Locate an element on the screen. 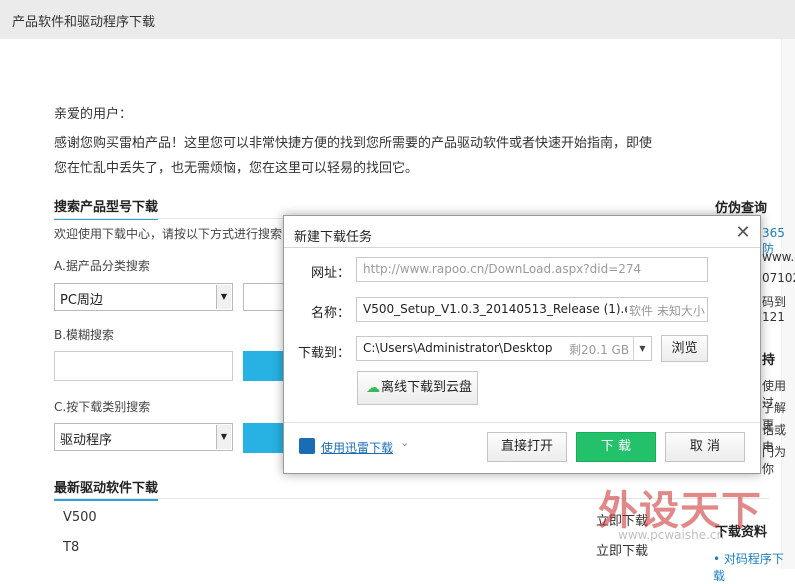  open-directly-button: 直接打开 is located at coordinates (527, 447).